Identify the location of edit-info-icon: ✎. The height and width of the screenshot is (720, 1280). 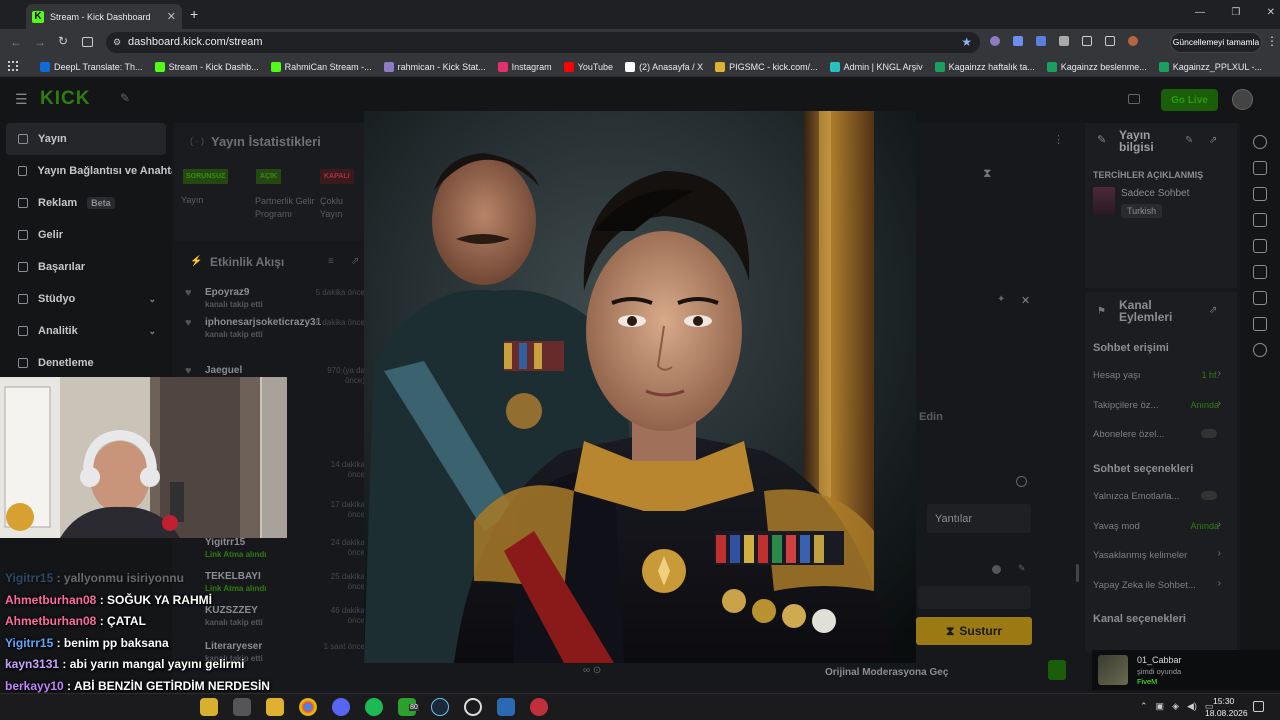
(1189, 140).